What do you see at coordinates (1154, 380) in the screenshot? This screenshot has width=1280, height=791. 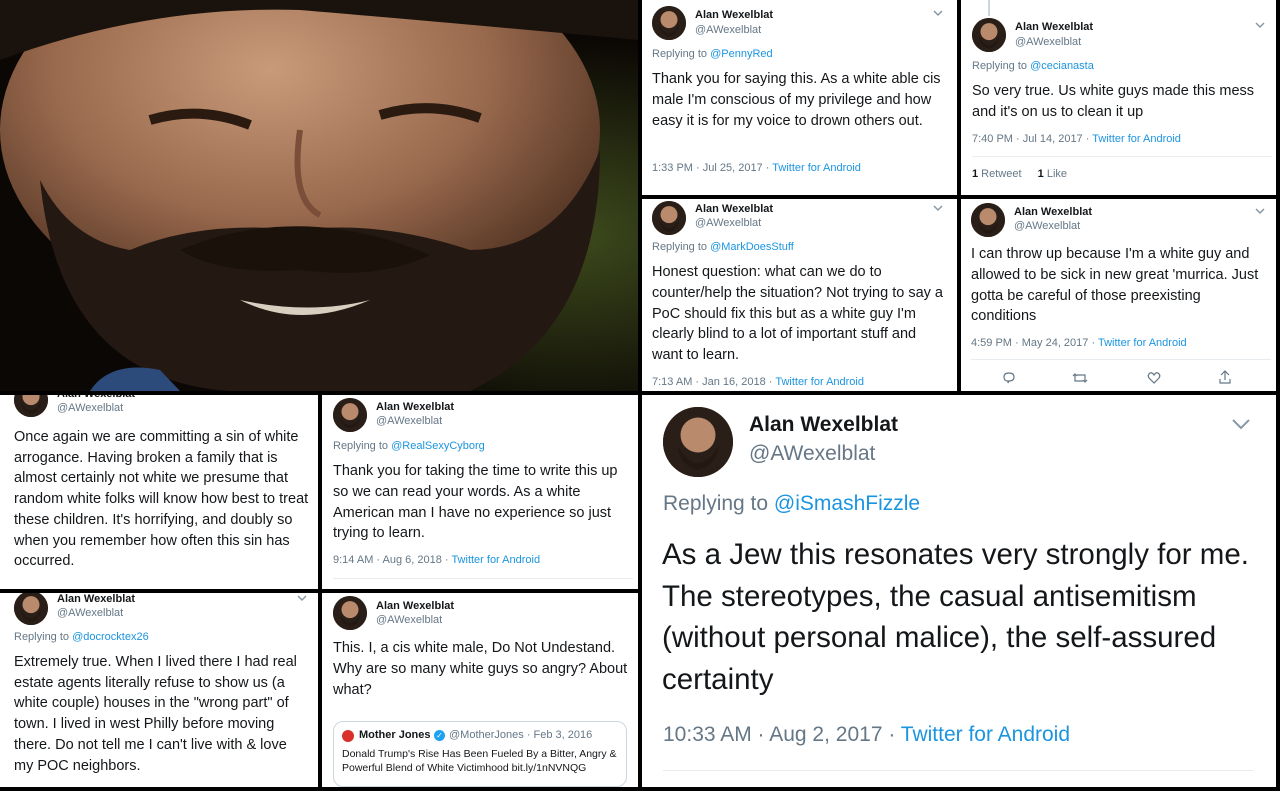 I see `like-icon` at bounding box center [1154, 380].